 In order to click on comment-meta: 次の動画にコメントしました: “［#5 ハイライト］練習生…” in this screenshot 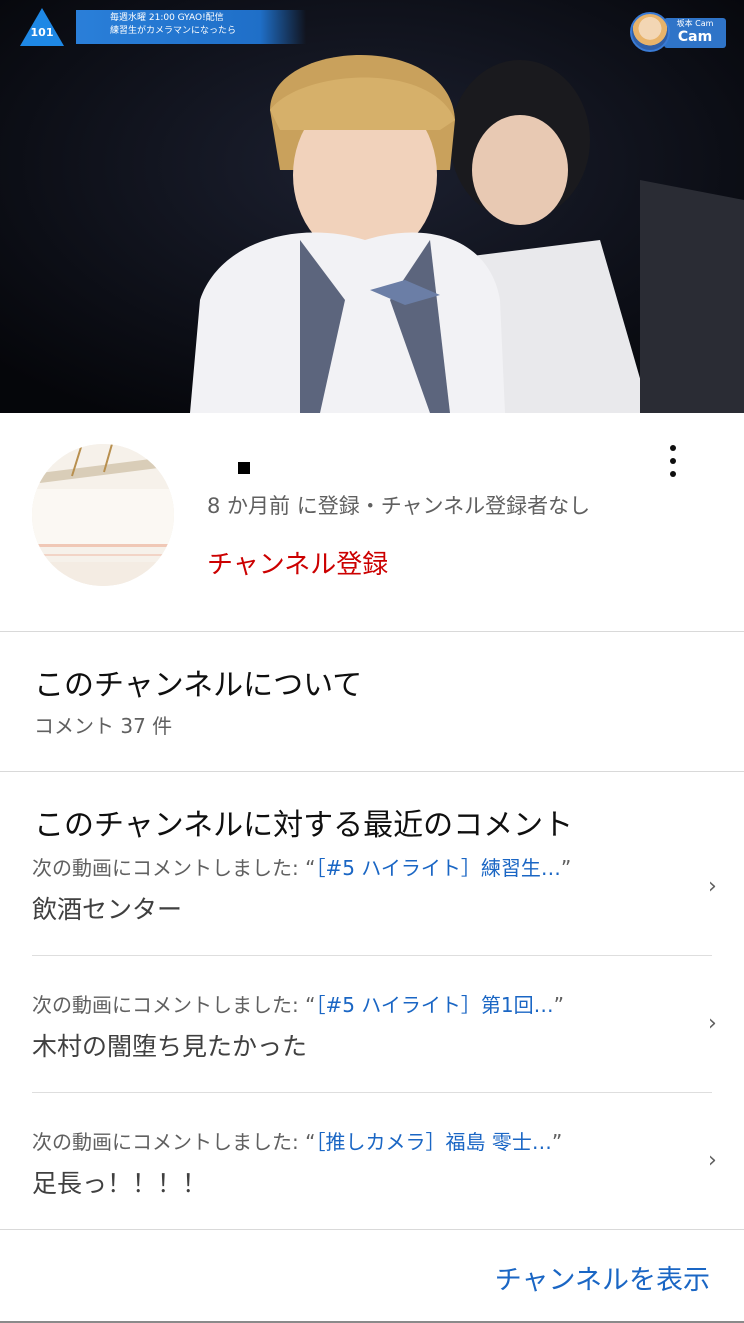, I will do `click(301, 866)`.